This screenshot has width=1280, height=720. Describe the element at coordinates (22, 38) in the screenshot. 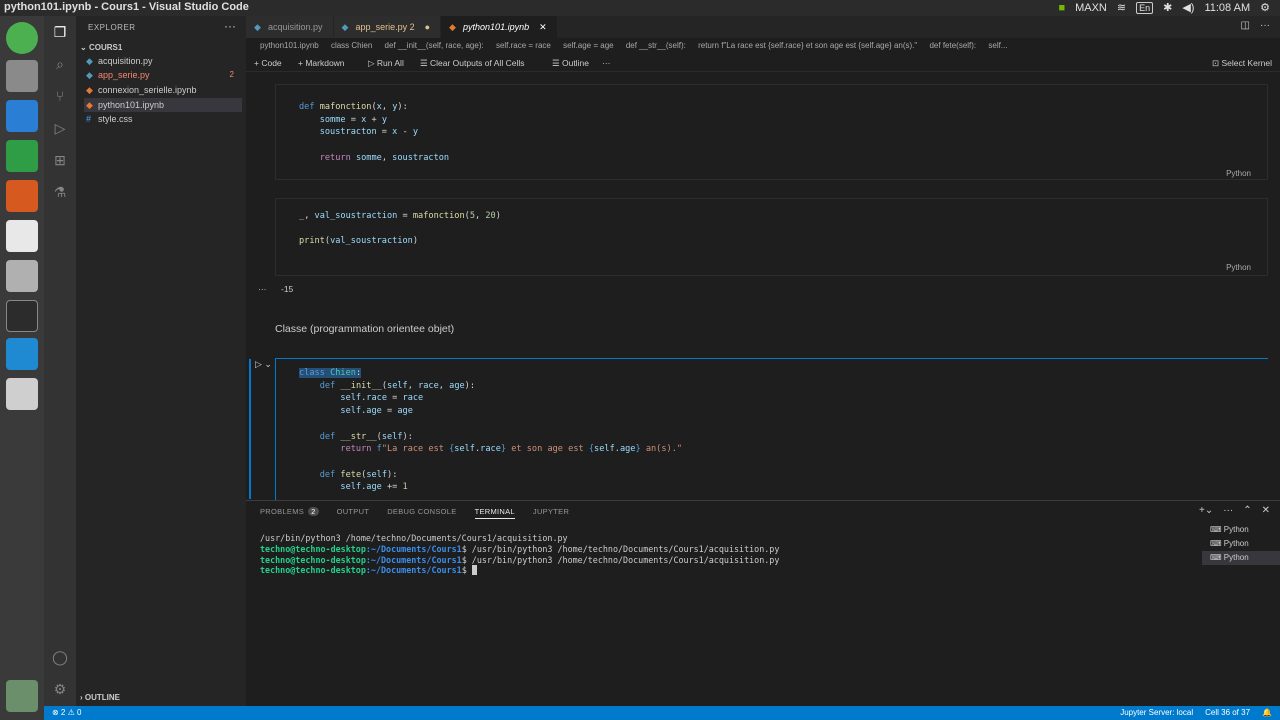

I see `ubuntu-launcher-icon` at that location.